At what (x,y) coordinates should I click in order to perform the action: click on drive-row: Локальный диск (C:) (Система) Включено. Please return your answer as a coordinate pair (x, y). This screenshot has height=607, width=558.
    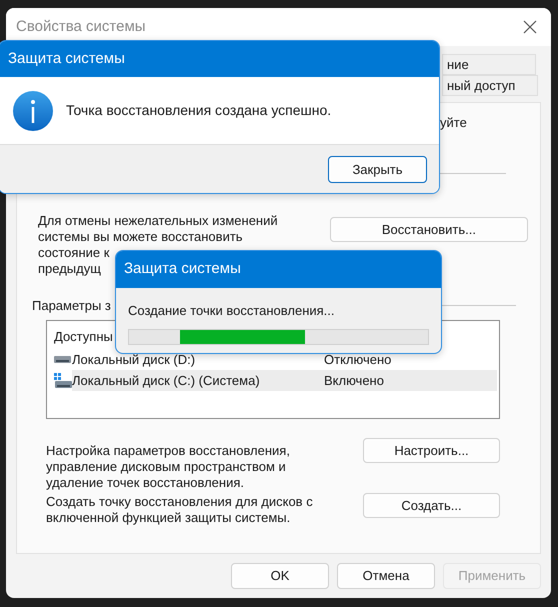
    Looking at the image, I should click on (284, 380).